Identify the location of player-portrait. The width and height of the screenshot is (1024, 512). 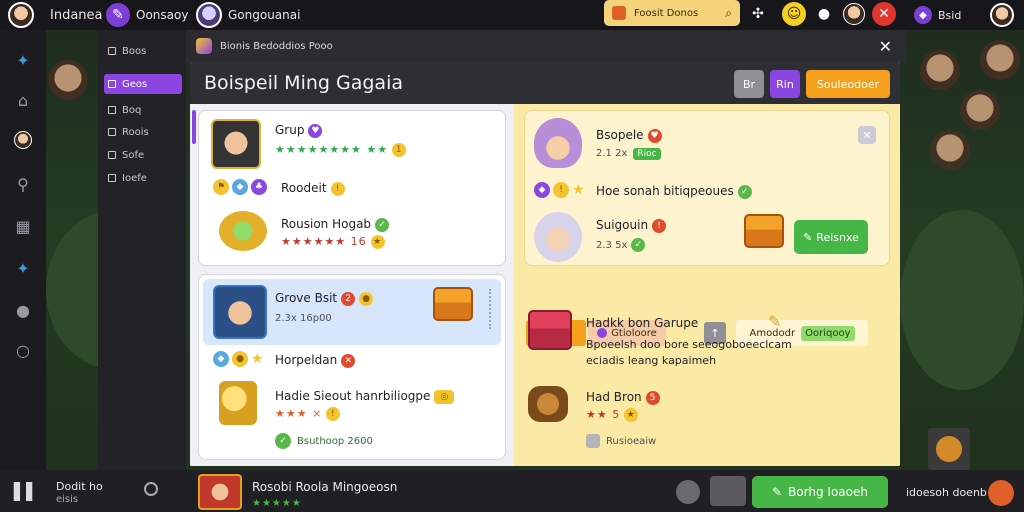
(220, 492).